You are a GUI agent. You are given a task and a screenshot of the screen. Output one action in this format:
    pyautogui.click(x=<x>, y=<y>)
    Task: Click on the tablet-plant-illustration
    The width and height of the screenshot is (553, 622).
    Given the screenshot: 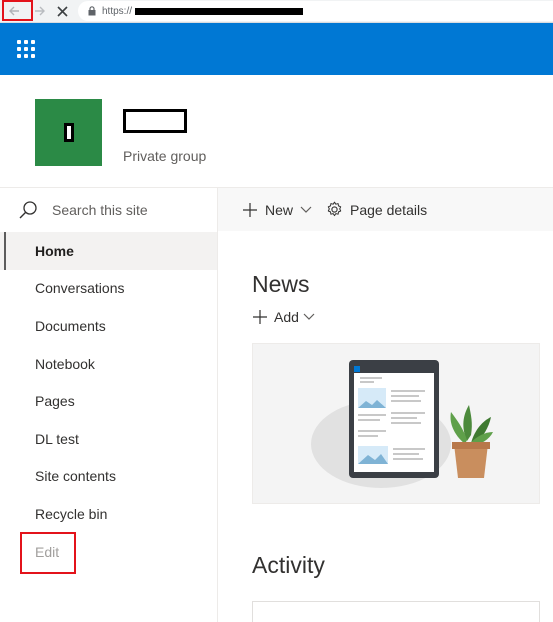 What is the action you would take?
    pyautogui.click(x=402, y=424)
    